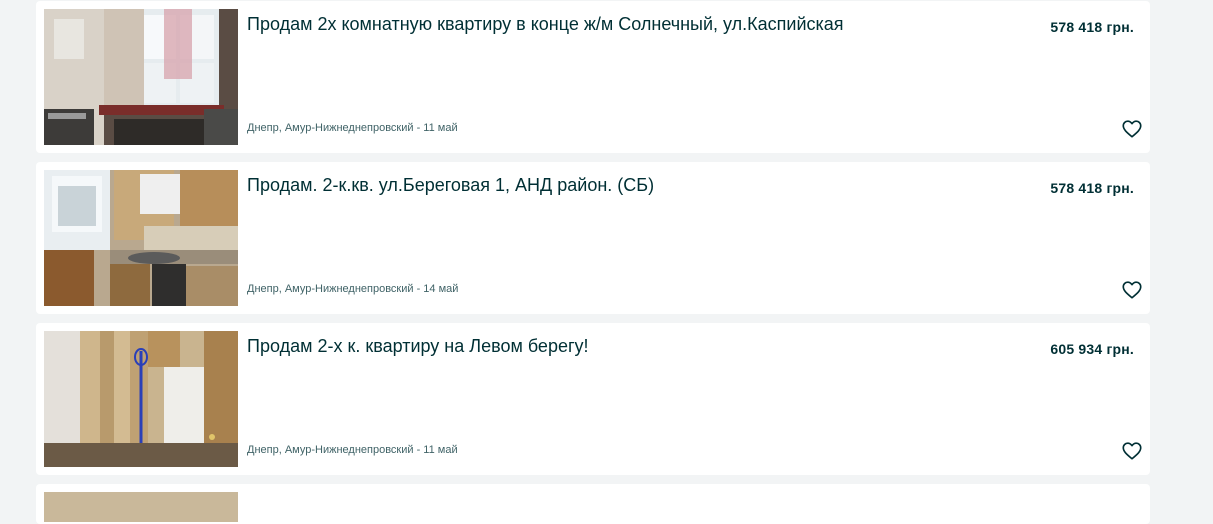  I want to click on hallway-door-photo, so click(141, 399).